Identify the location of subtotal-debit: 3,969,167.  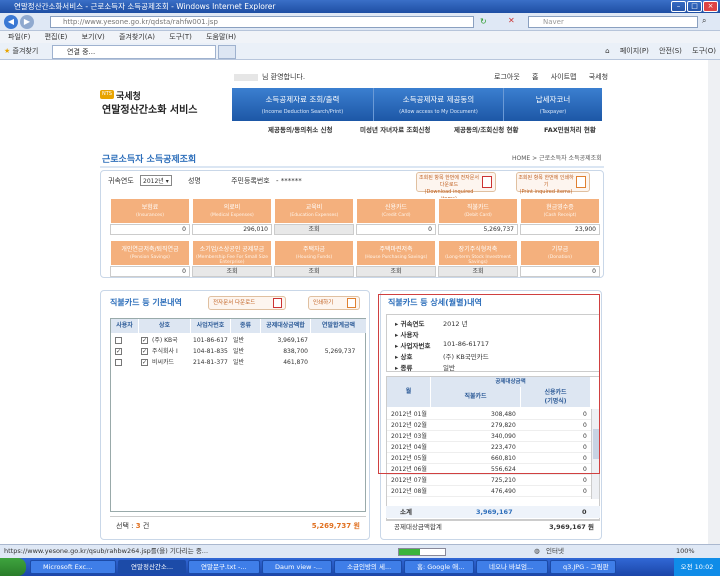
(494, 512).